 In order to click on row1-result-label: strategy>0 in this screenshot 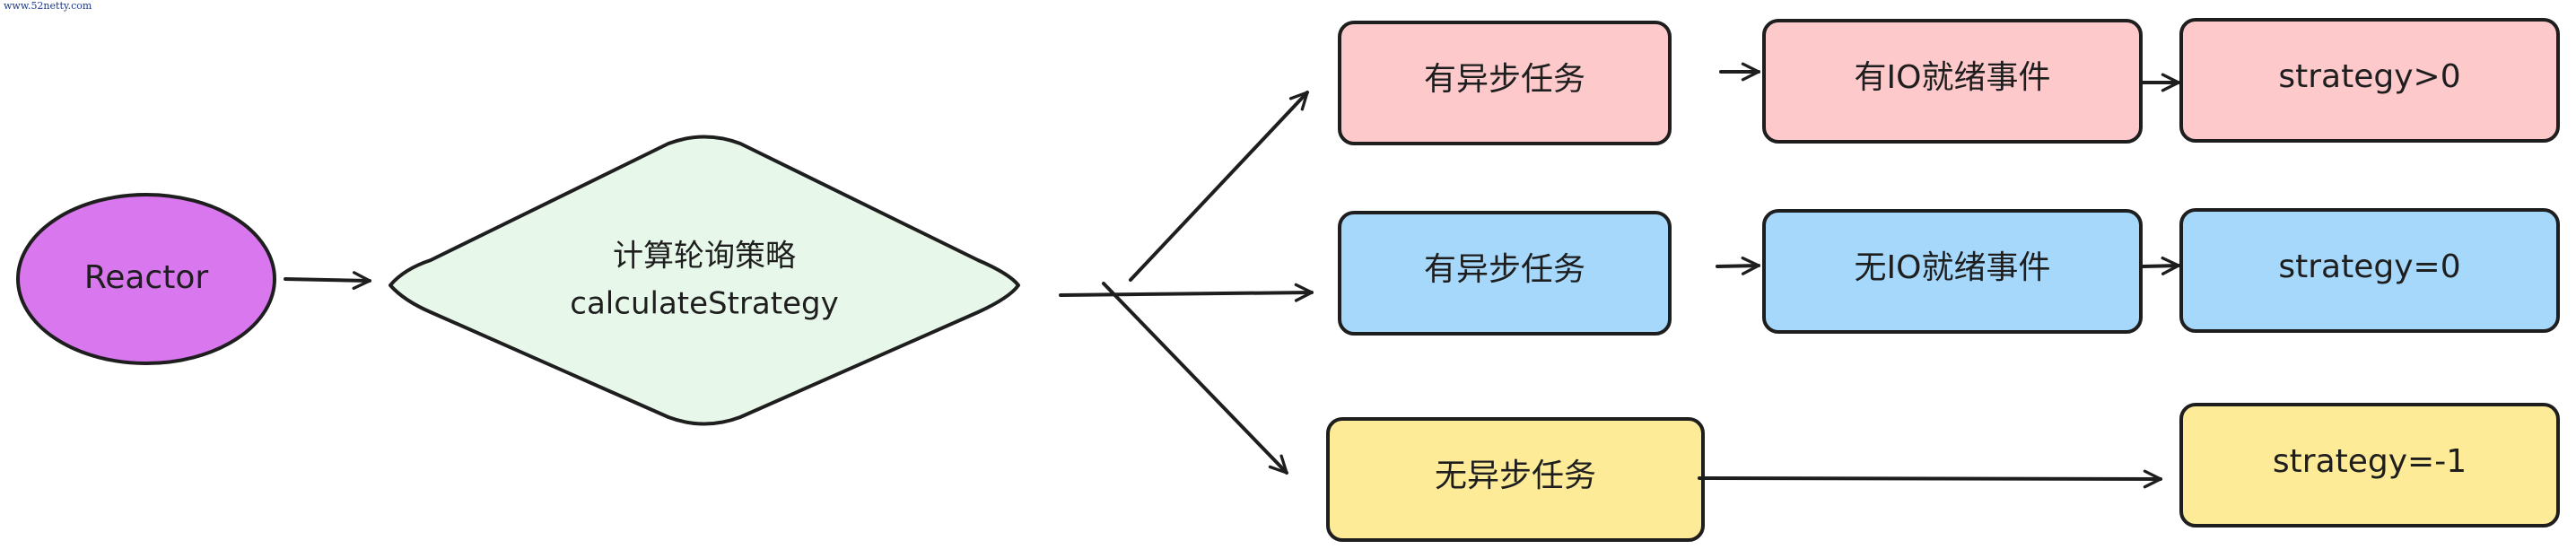, I will do `click(2369, 76)`.